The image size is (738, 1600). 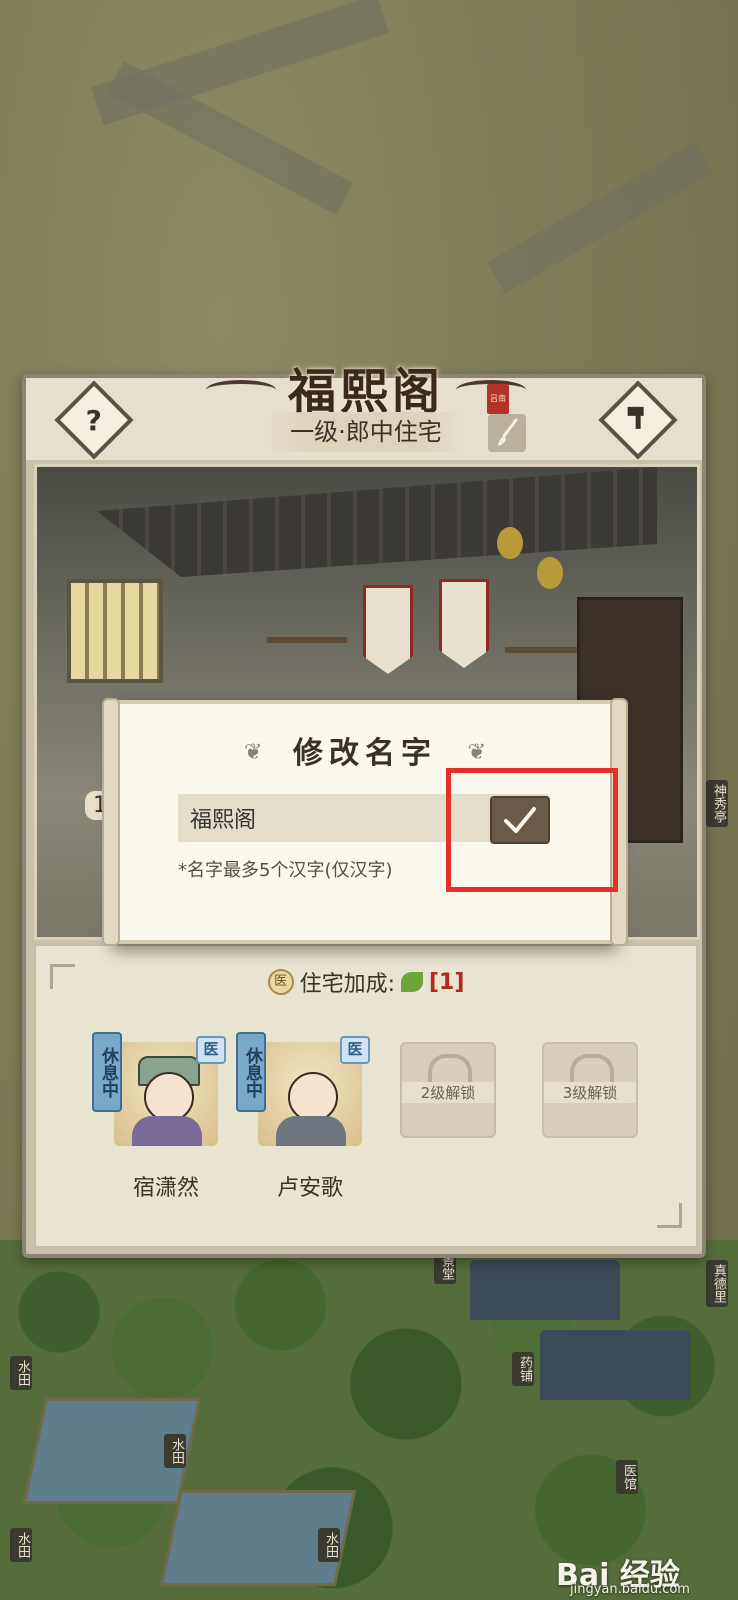 I want to click on map-road, so click(x=600, y=218).